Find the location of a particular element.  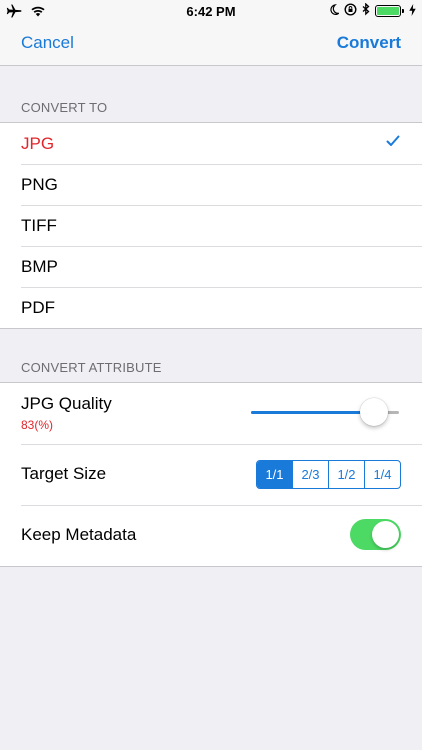

format-row-pdf: PDF is located at coordinates (211, 307).